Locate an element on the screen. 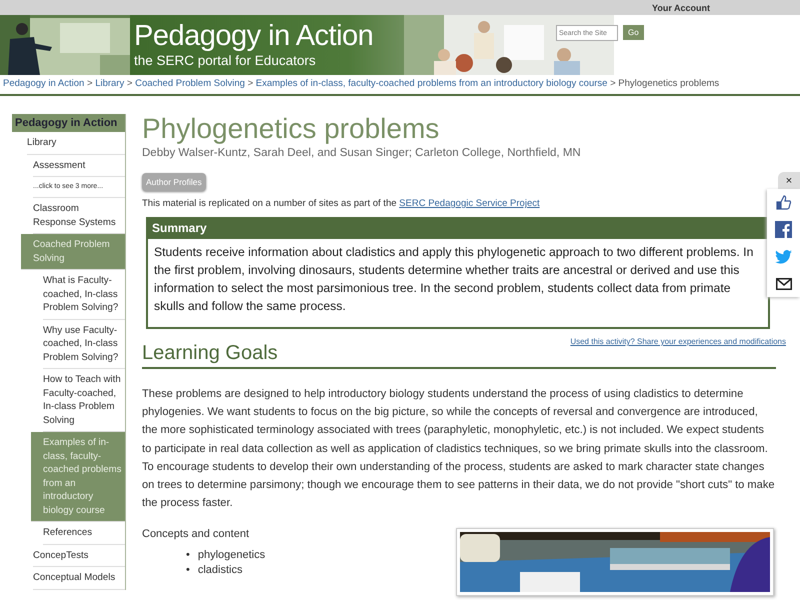 This screenshot has width=800, height=600. go-button: Go is located at coordinates (633, 32).